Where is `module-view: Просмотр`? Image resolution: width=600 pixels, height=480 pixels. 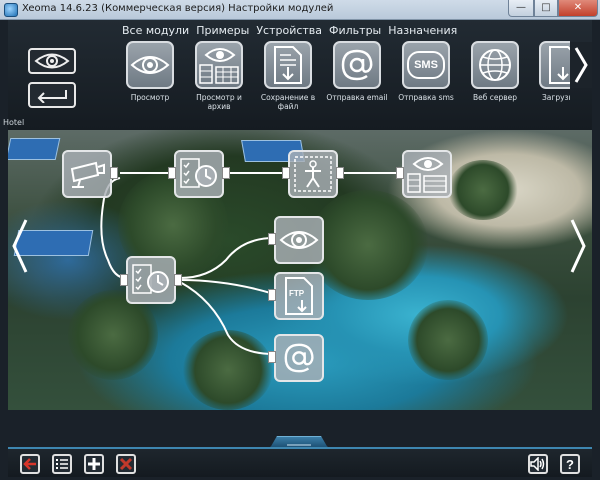 module-view: Просмотр is located at coordinates (150, 71).